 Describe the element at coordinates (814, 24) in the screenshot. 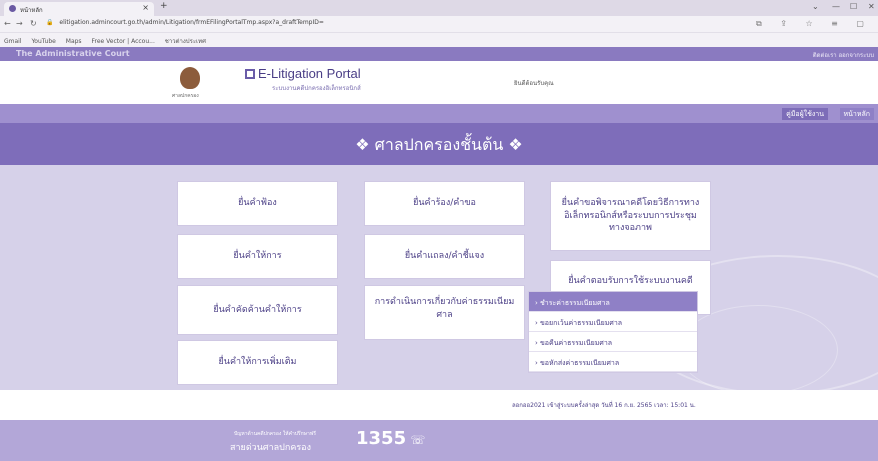

I see `browser-toolbar-icons: ⧉ ⇪ ☆ ≡ ▢` at that location.